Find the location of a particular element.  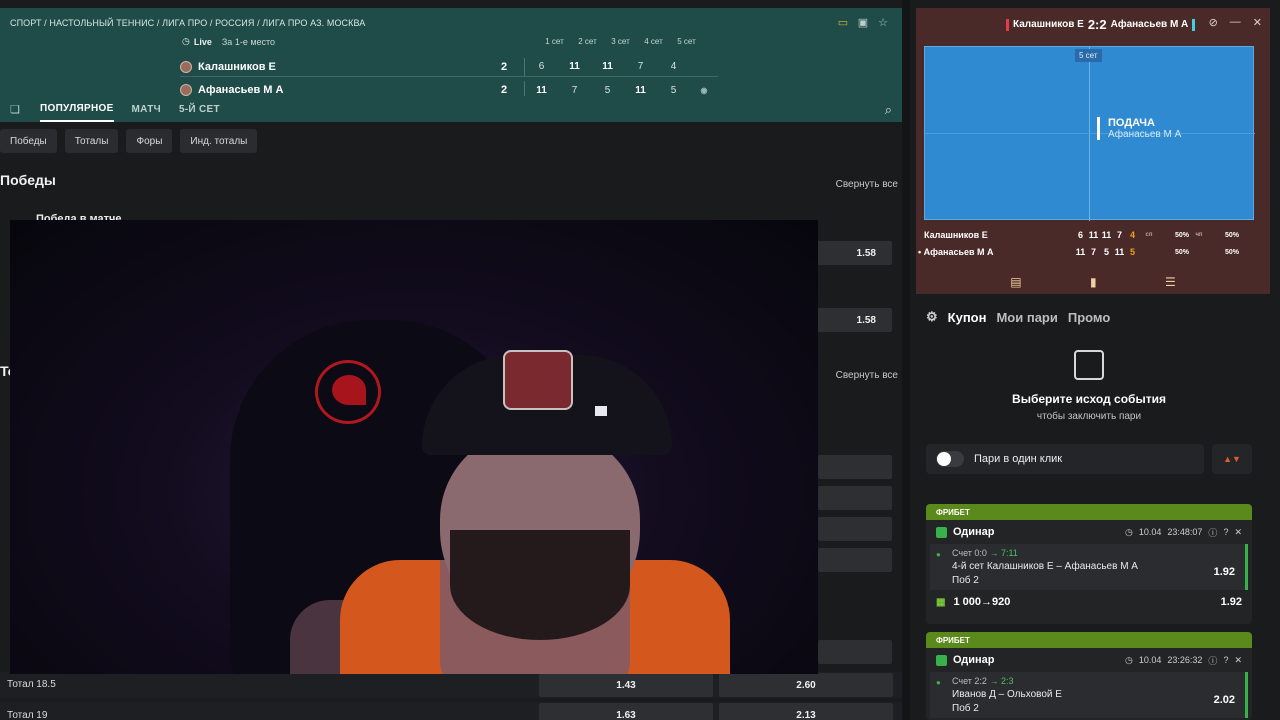

tracker-actions: ⊘ — ✕ is located at coordinates (1235, 22).